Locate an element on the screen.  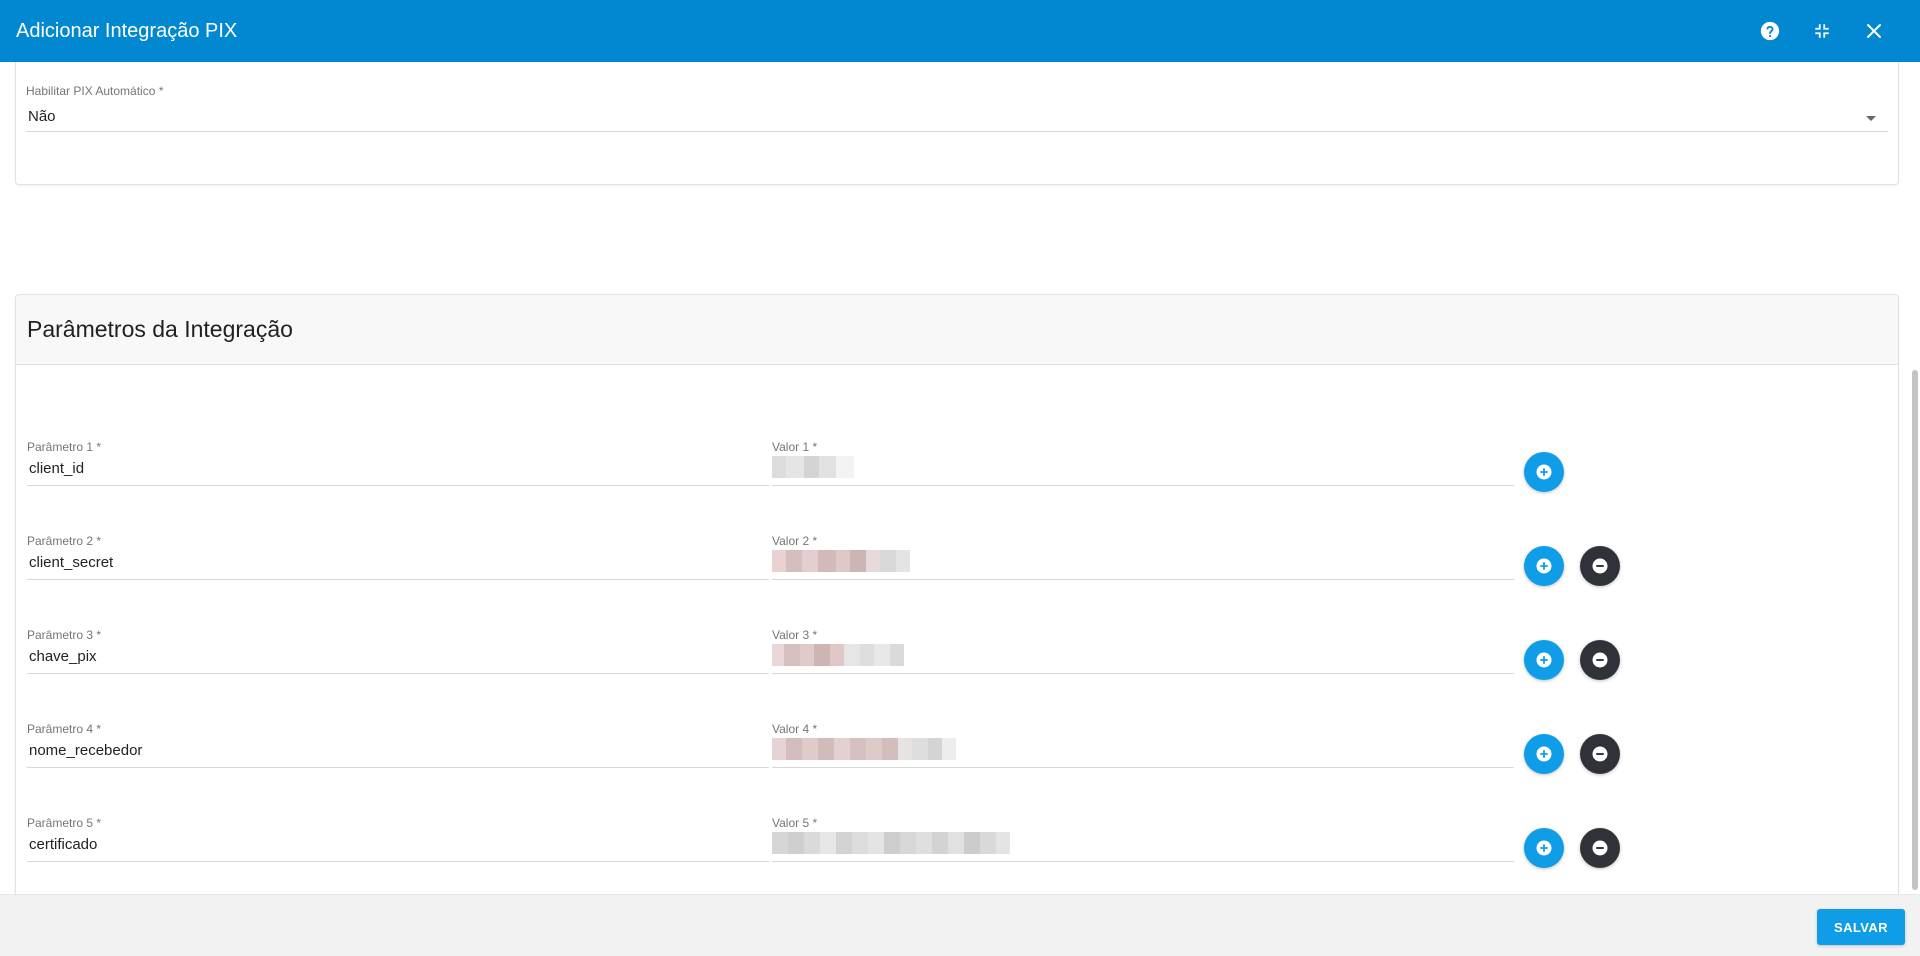
param-value: nome_recebedor is located at coordinates (86, 750).